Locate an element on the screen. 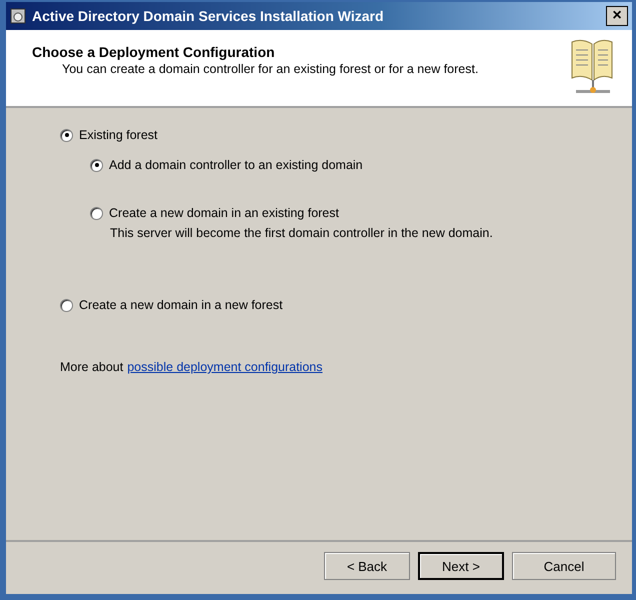 Image resolution: width=636 pixels, height=600 pixels. more-about-text: More about is located at coordinates (92, 367).